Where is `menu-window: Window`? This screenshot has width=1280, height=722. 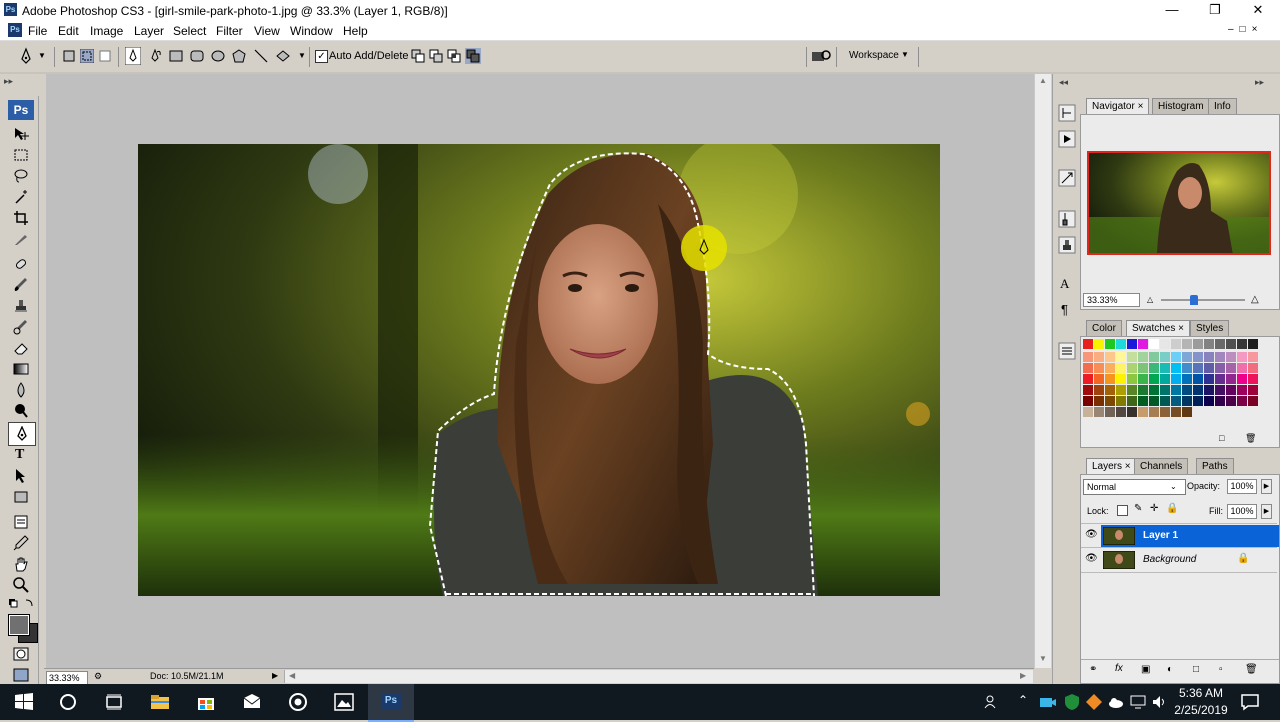
menu-window: Window is located at coordinates (311, 31).